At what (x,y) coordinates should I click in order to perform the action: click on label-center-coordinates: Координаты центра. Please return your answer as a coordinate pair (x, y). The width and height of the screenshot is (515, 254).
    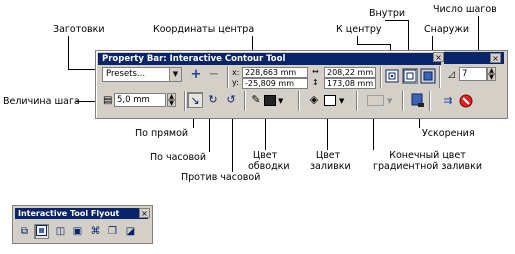
    Looking at the image, I should click on (204, 29).